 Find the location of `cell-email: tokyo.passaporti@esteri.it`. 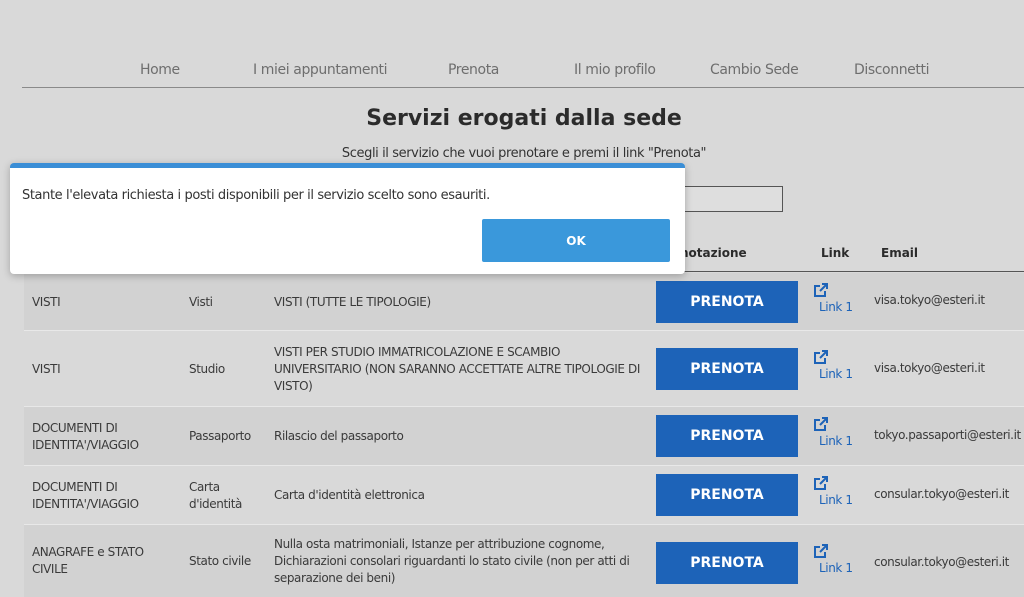

cell-email: tokyo.passaporti@esteri.it is located at coordinates (947, 435).